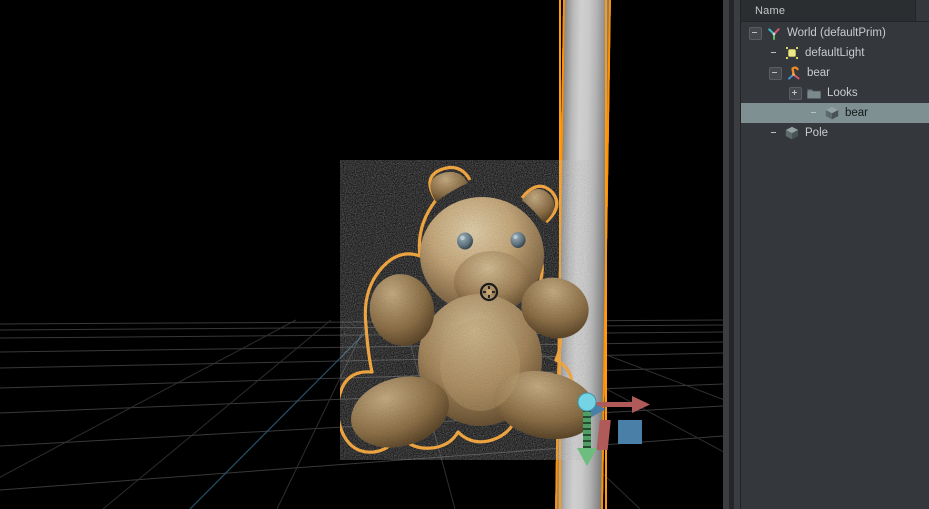  Describe the element at coordinates (795, 93) in the screenshot. I see `expand-icon` at that location.